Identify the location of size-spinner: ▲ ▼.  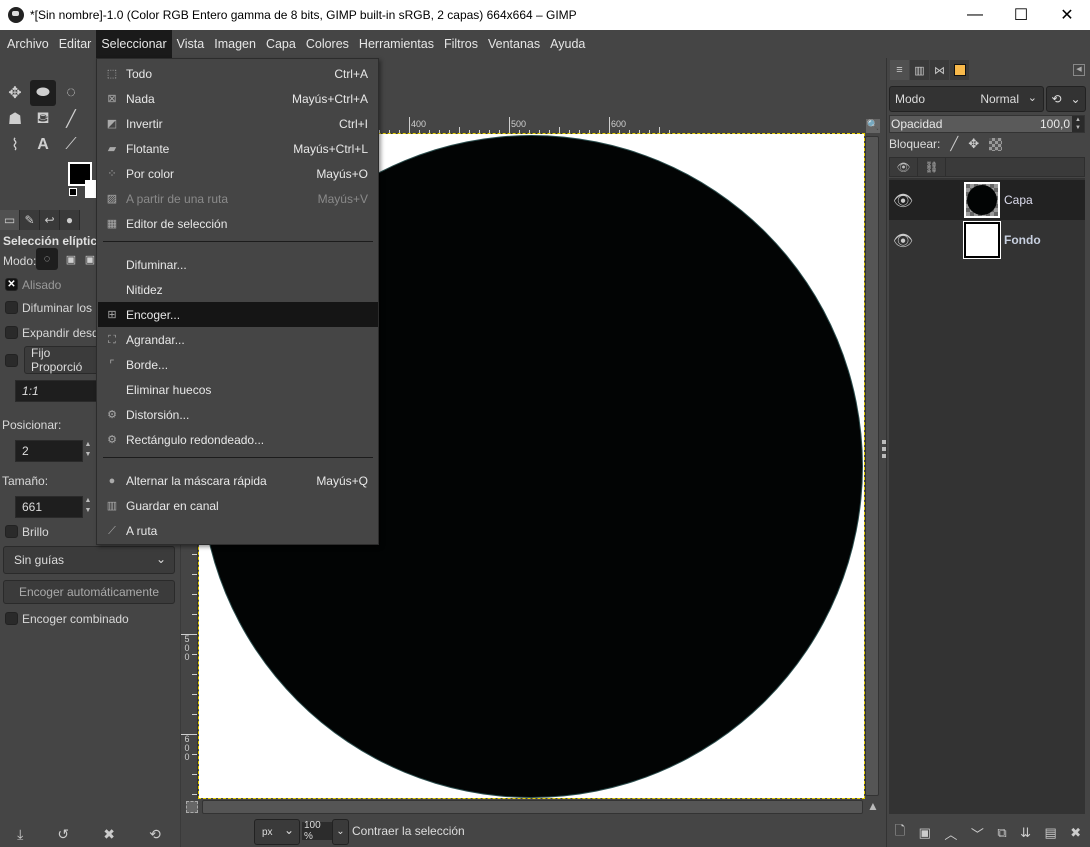
(88, 507).